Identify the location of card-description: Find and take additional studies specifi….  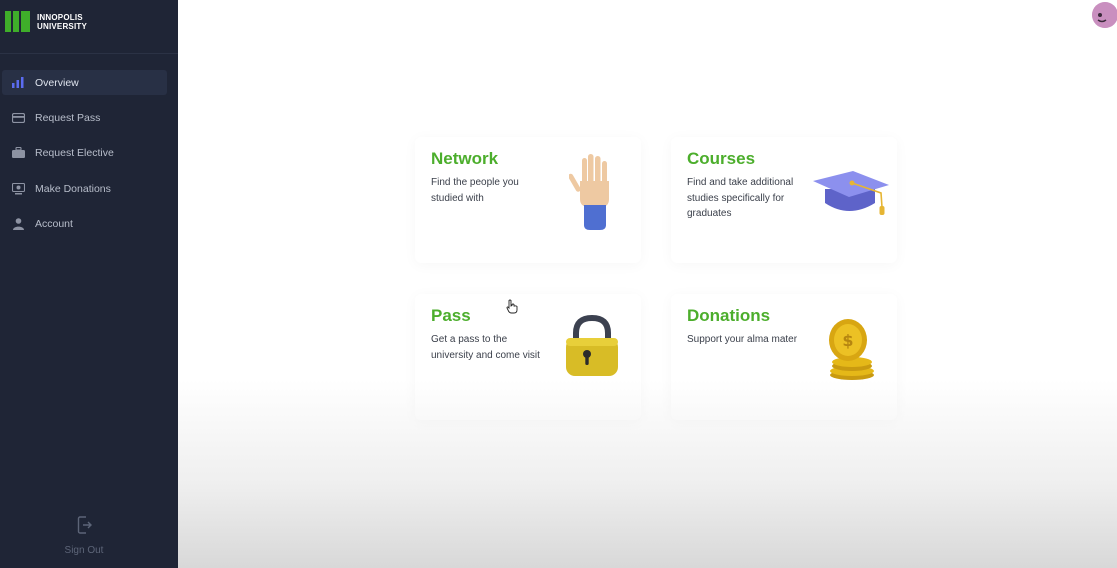
(740, 198).